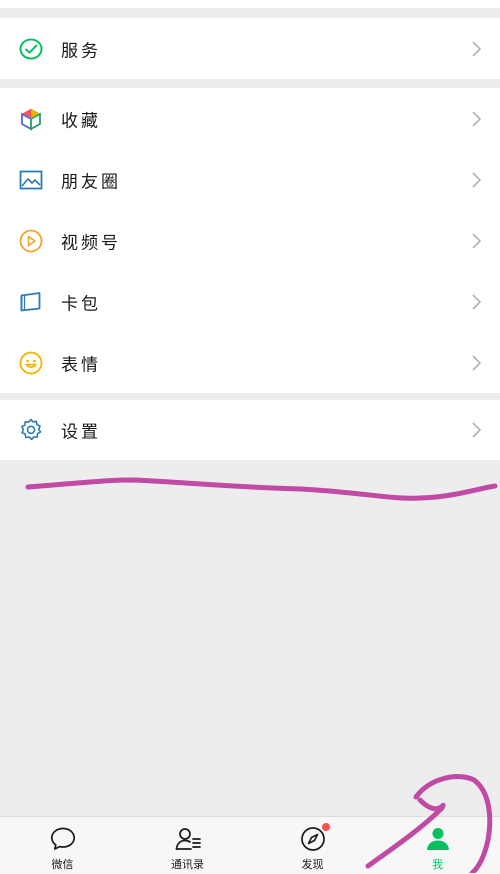 This screenshot has height=874, width=500. I want to click on tab-label-contacts: 通讯录, so click(187, 864).